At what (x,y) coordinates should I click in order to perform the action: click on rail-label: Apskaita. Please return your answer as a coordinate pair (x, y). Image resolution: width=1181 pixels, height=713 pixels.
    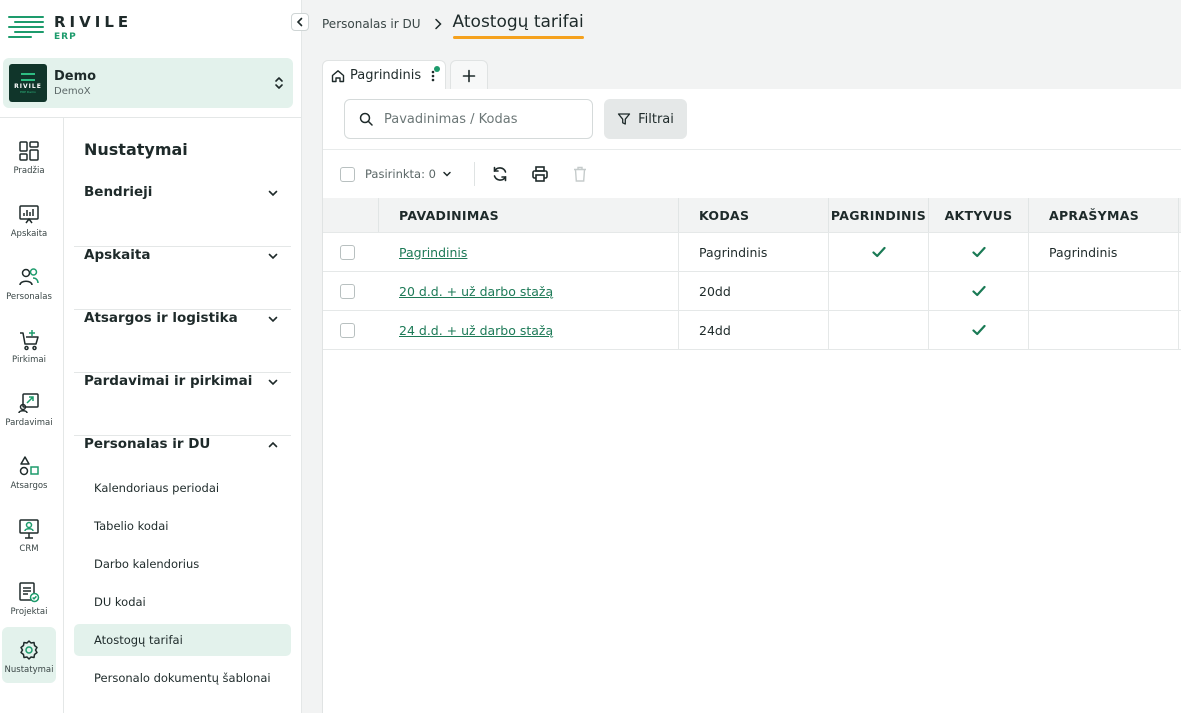
    Looking at the image, I should click on (29, 234).